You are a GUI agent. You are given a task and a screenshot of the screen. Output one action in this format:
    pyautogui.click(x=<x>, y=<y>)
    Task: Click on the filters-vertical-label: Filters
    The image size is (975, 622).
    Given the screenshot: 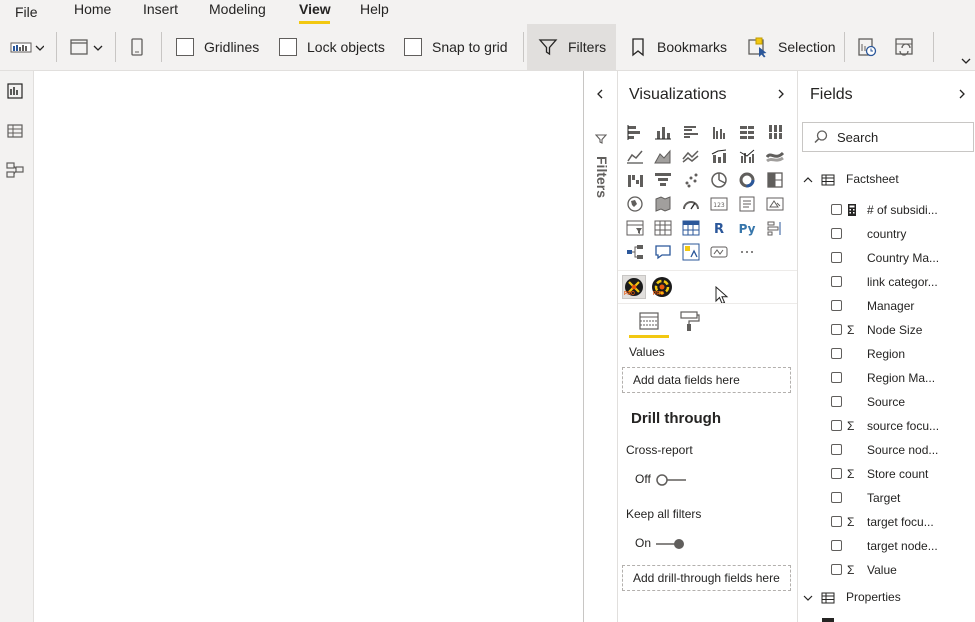 What is the action you would take?
    pyautogui.click(x=602, y=177)
    